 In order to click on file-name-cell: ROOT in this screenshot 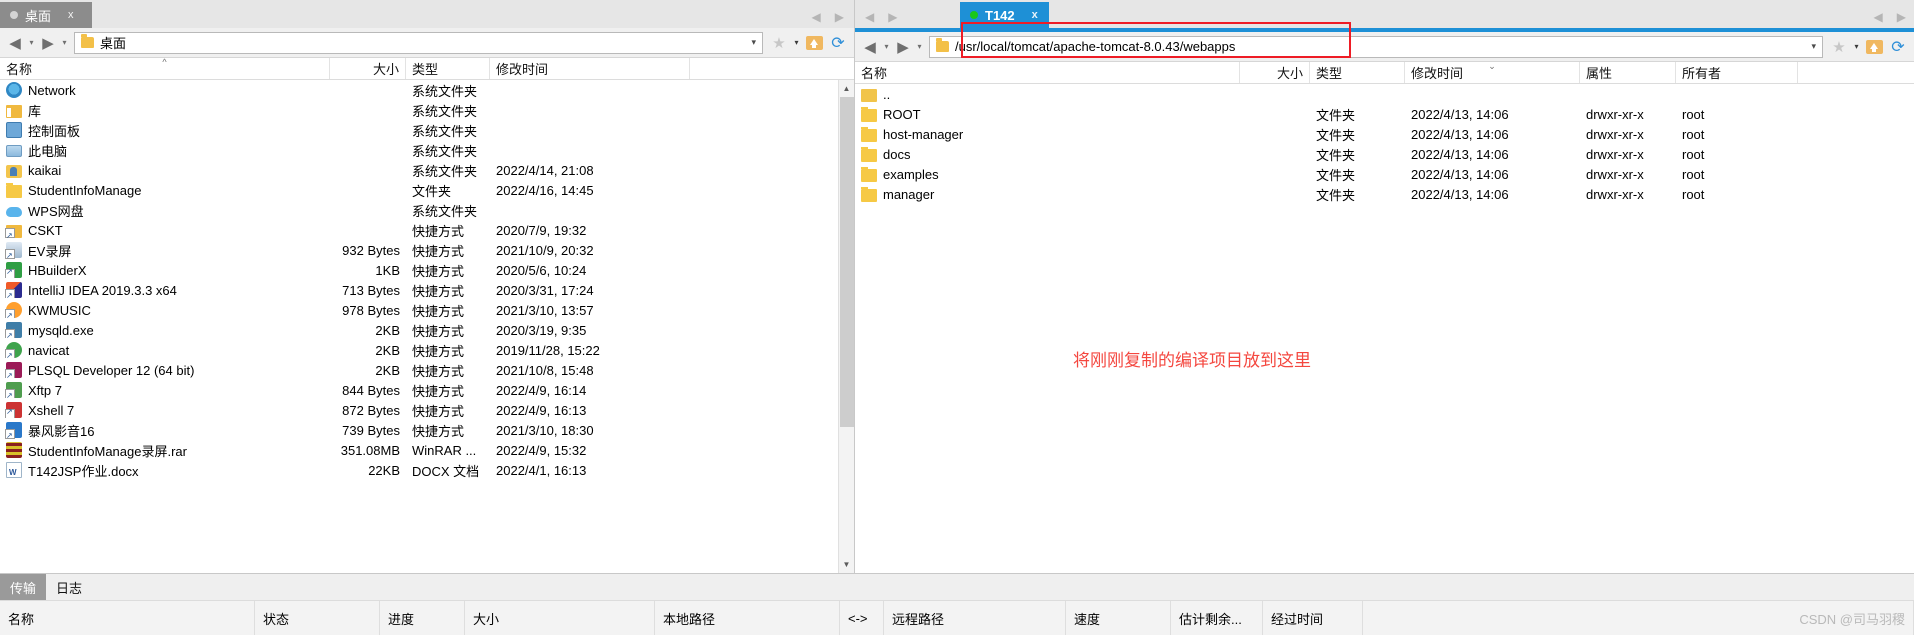, I will do `click(1047, 114)`.